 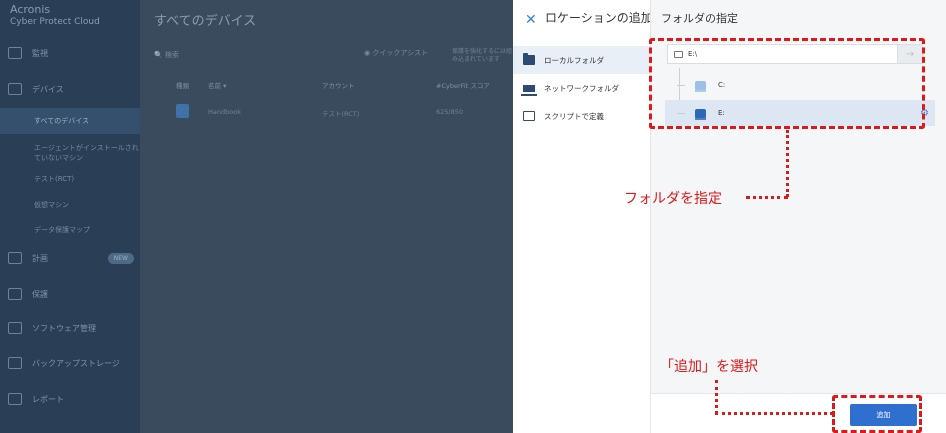 I want to click on column-header-type: 種類, so click(x=182, y=85).